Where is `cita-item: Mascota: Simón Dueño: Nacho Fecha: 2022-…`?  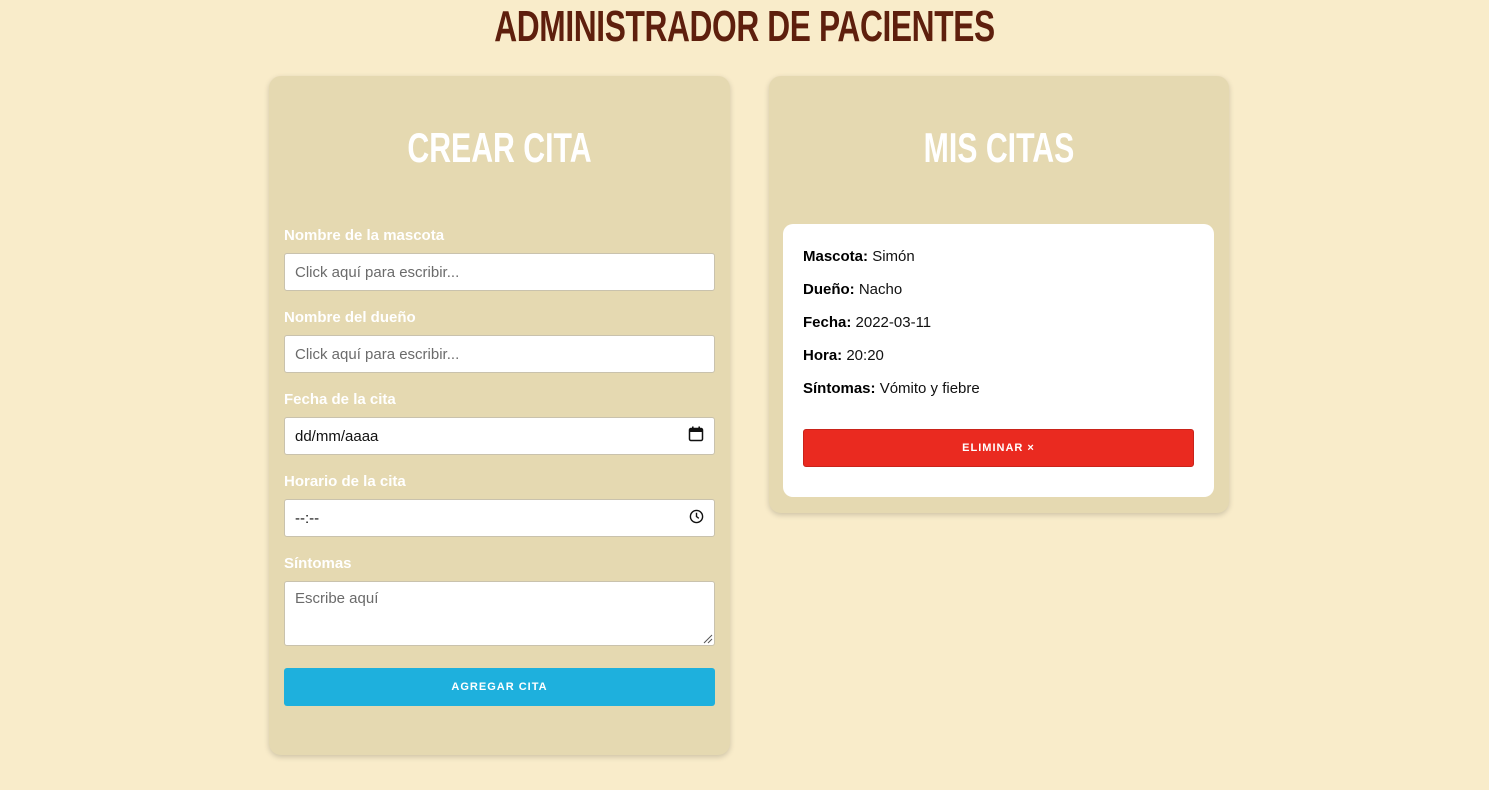
cita-item: Mascota: Simón Dueño: Nacho Fecha: 2022-… is located at coordinates (998, 360).